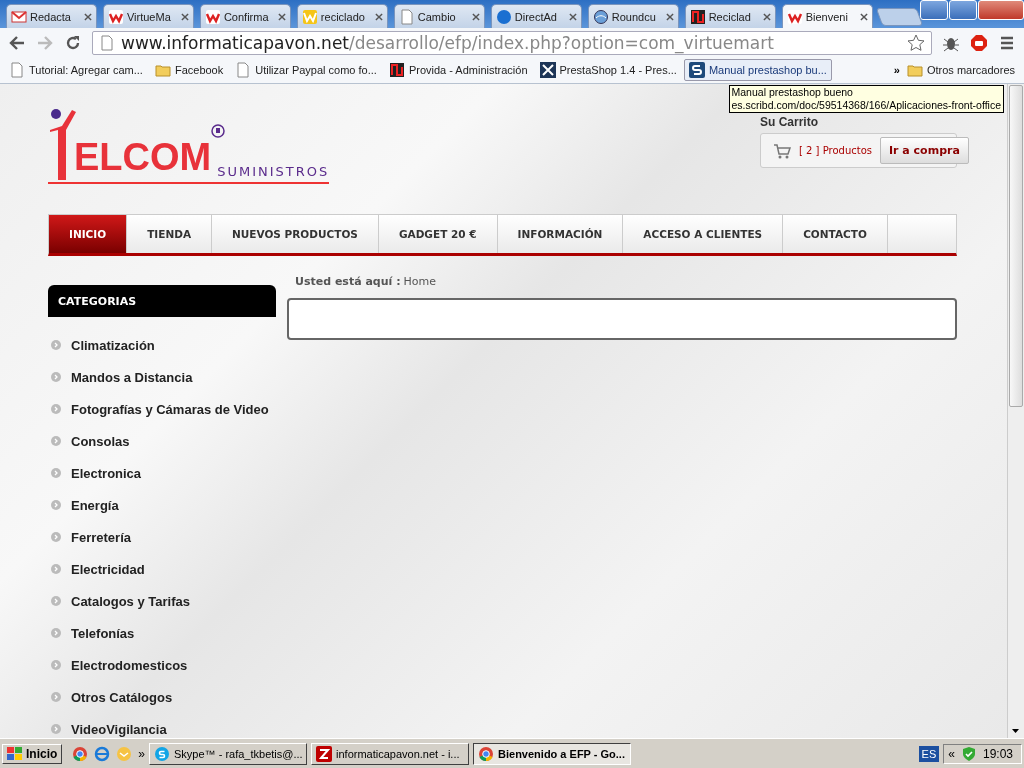 The width and height of the screenshot is (1024, 768). Describe the element at coordinates (17, 70) in the screenshot. I see `page-icon` at that location.